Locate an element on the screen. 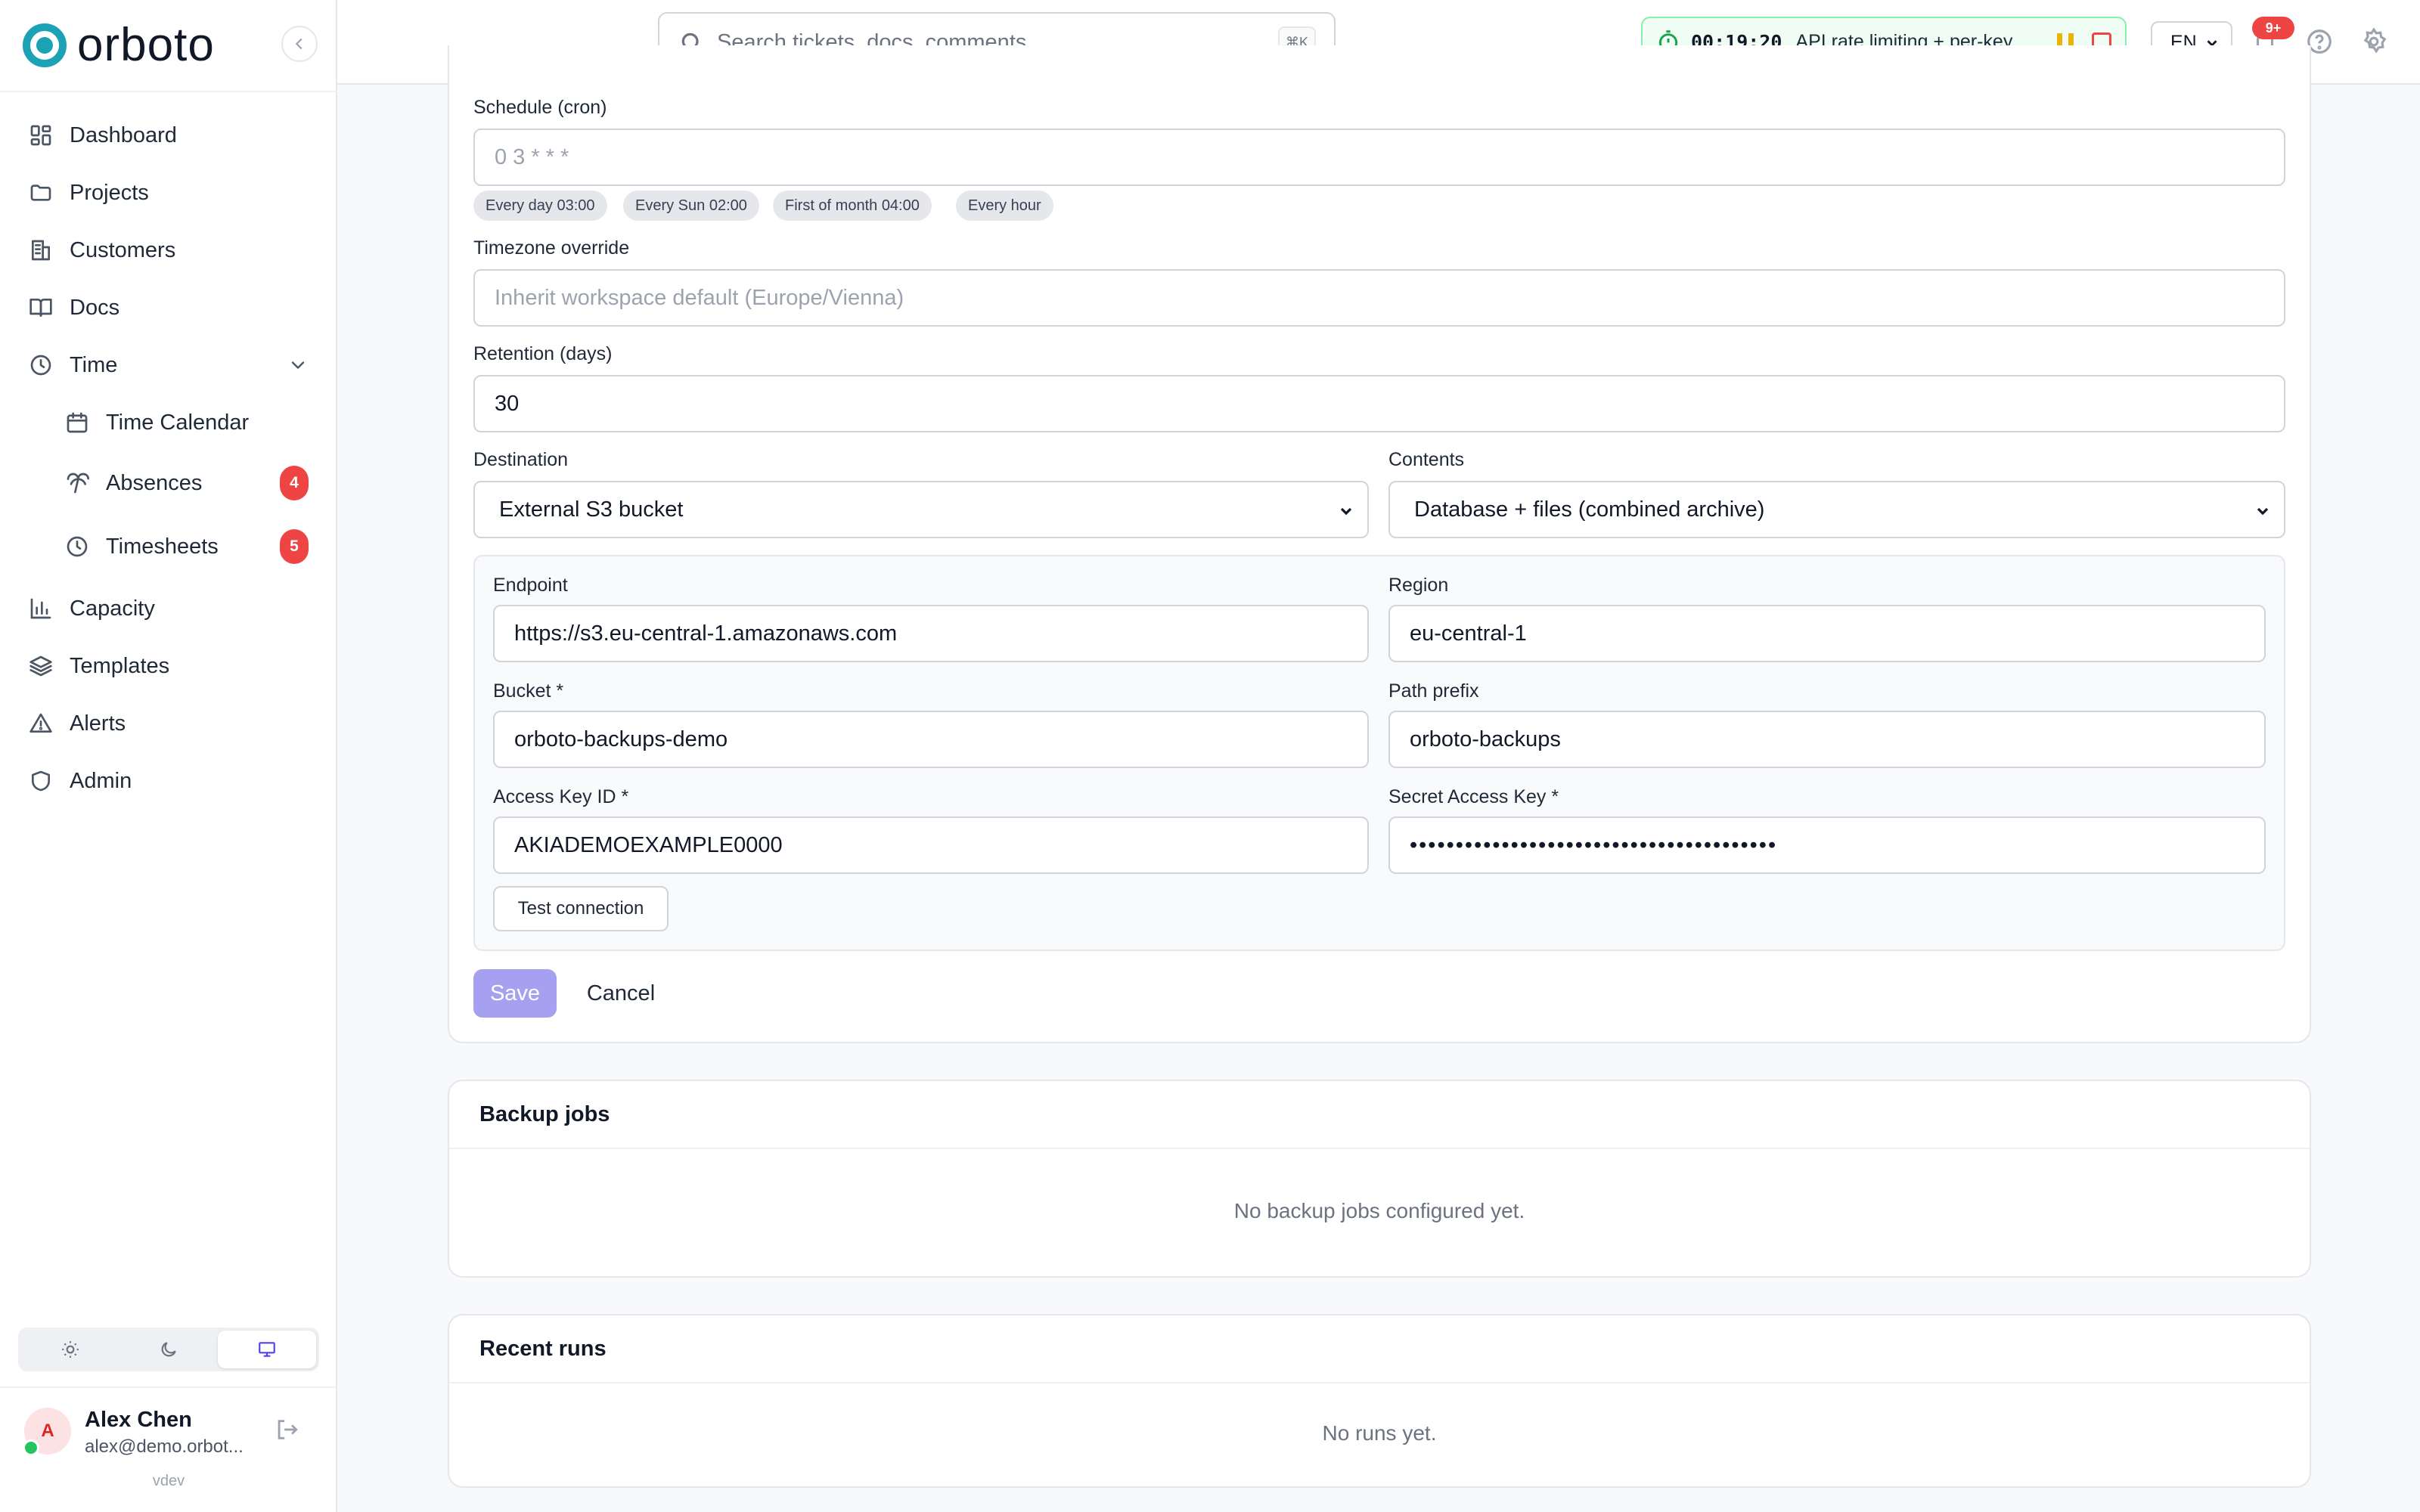 The image size is (2420, 1512). sidebar-item-templates: Templates is located at coordinates (169, 666).